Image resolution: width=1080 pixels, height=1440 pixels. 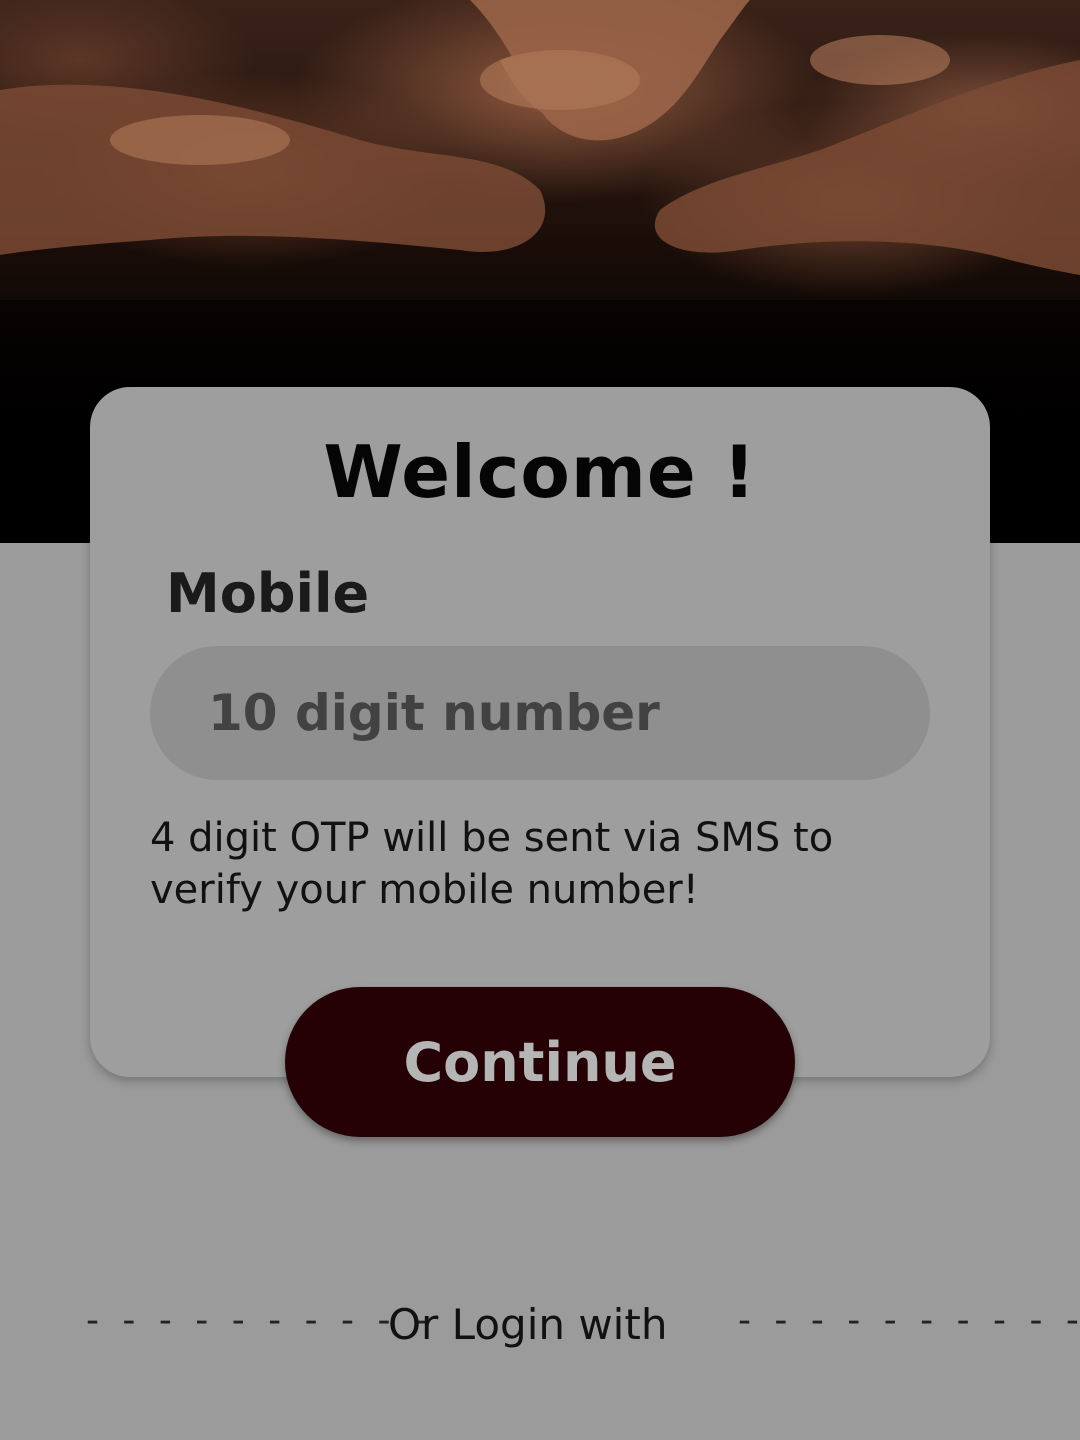 What do you see at coordinates (528, 1324) in the screenshot?
I see `or-login-with-text: Or Login with` at bounding box center [528, 1324].